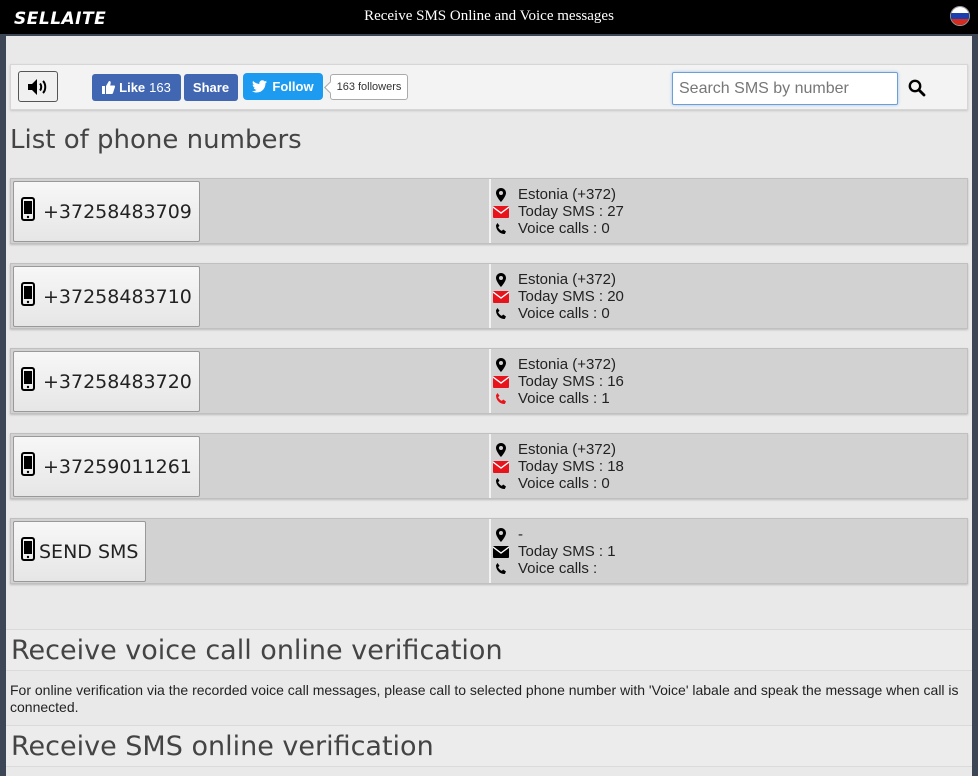 The image size is (978, 776). I want to click on search-icon, so click(917, 88).